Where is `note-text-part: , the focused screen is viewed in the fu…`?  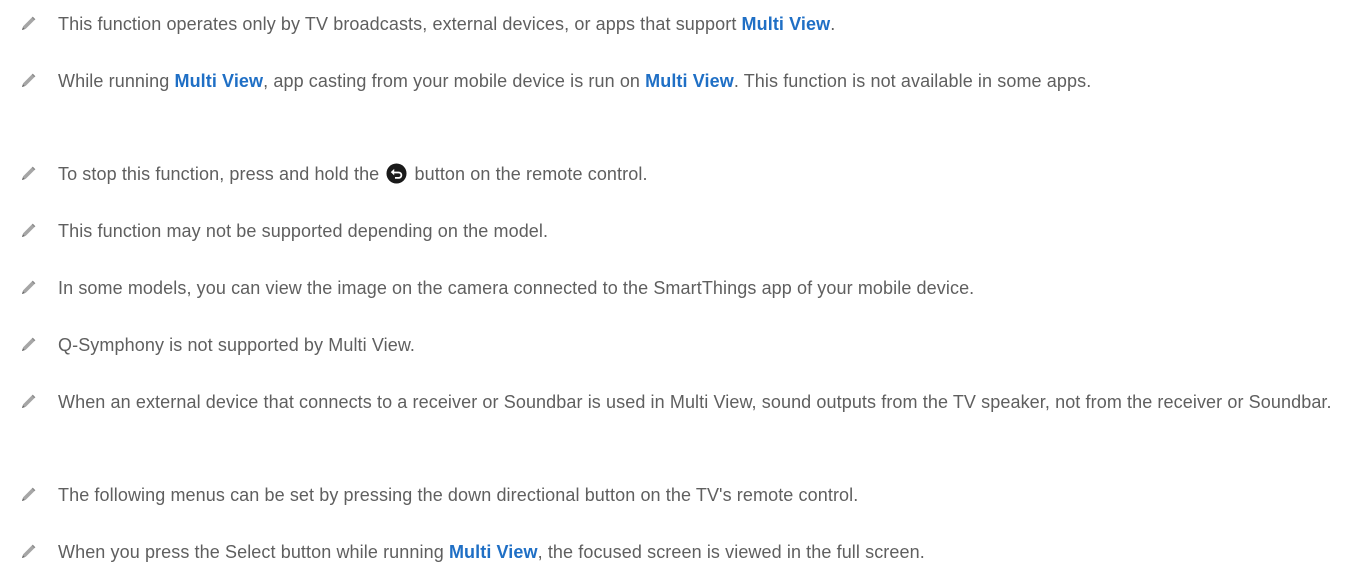
note-text-part: , the focused screen is viewed in the fu… is located at coordinates (731, 552).